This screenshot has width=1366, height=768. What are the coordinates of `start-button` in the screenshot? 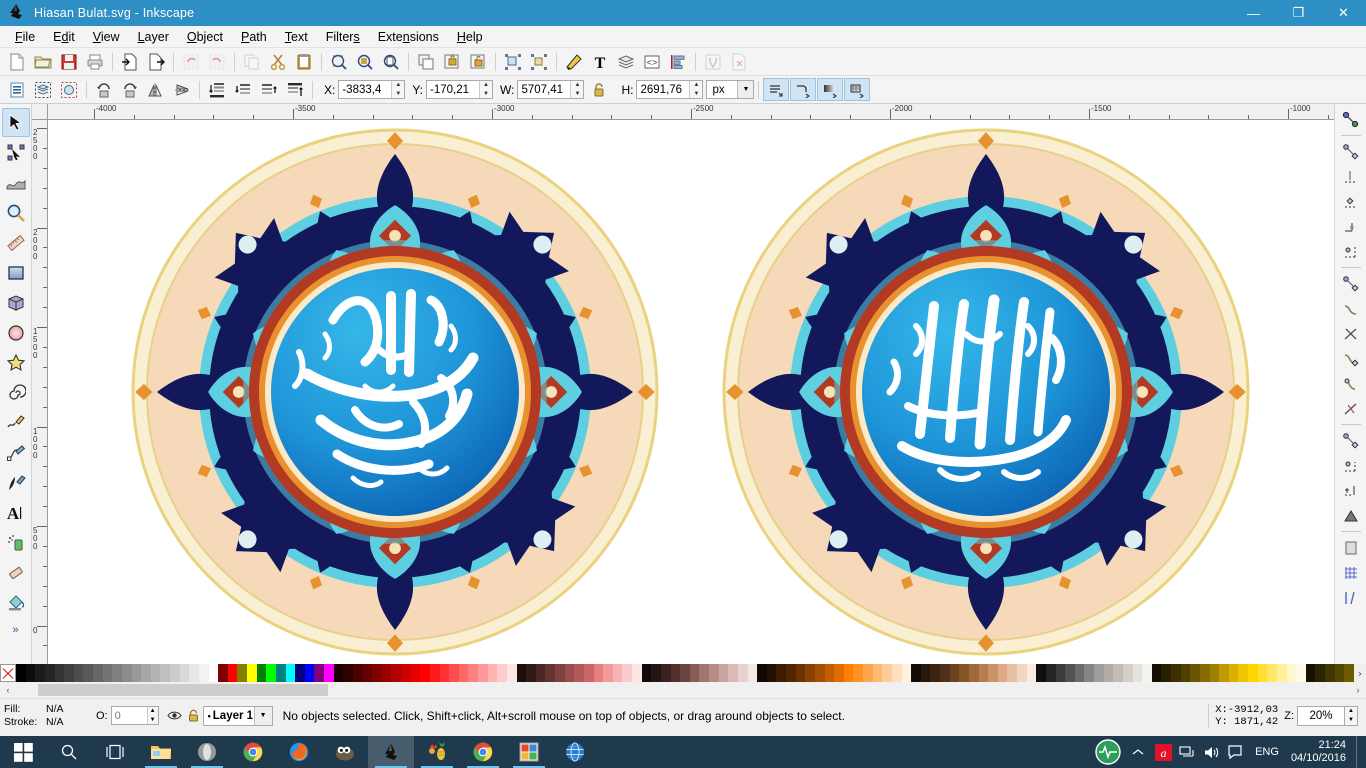 It's located at (23, 752).